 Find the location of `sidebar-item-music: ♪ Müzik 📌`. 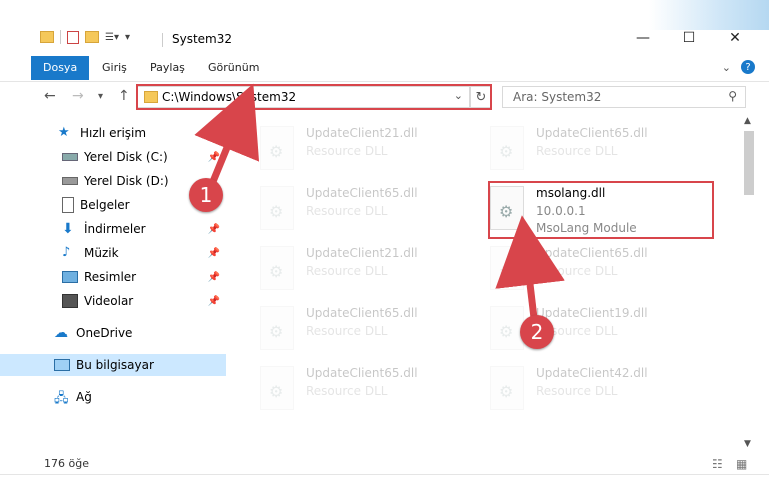

sidebar-item-music: ♪ Müzik 📌 is located at coordinates (113, 253).